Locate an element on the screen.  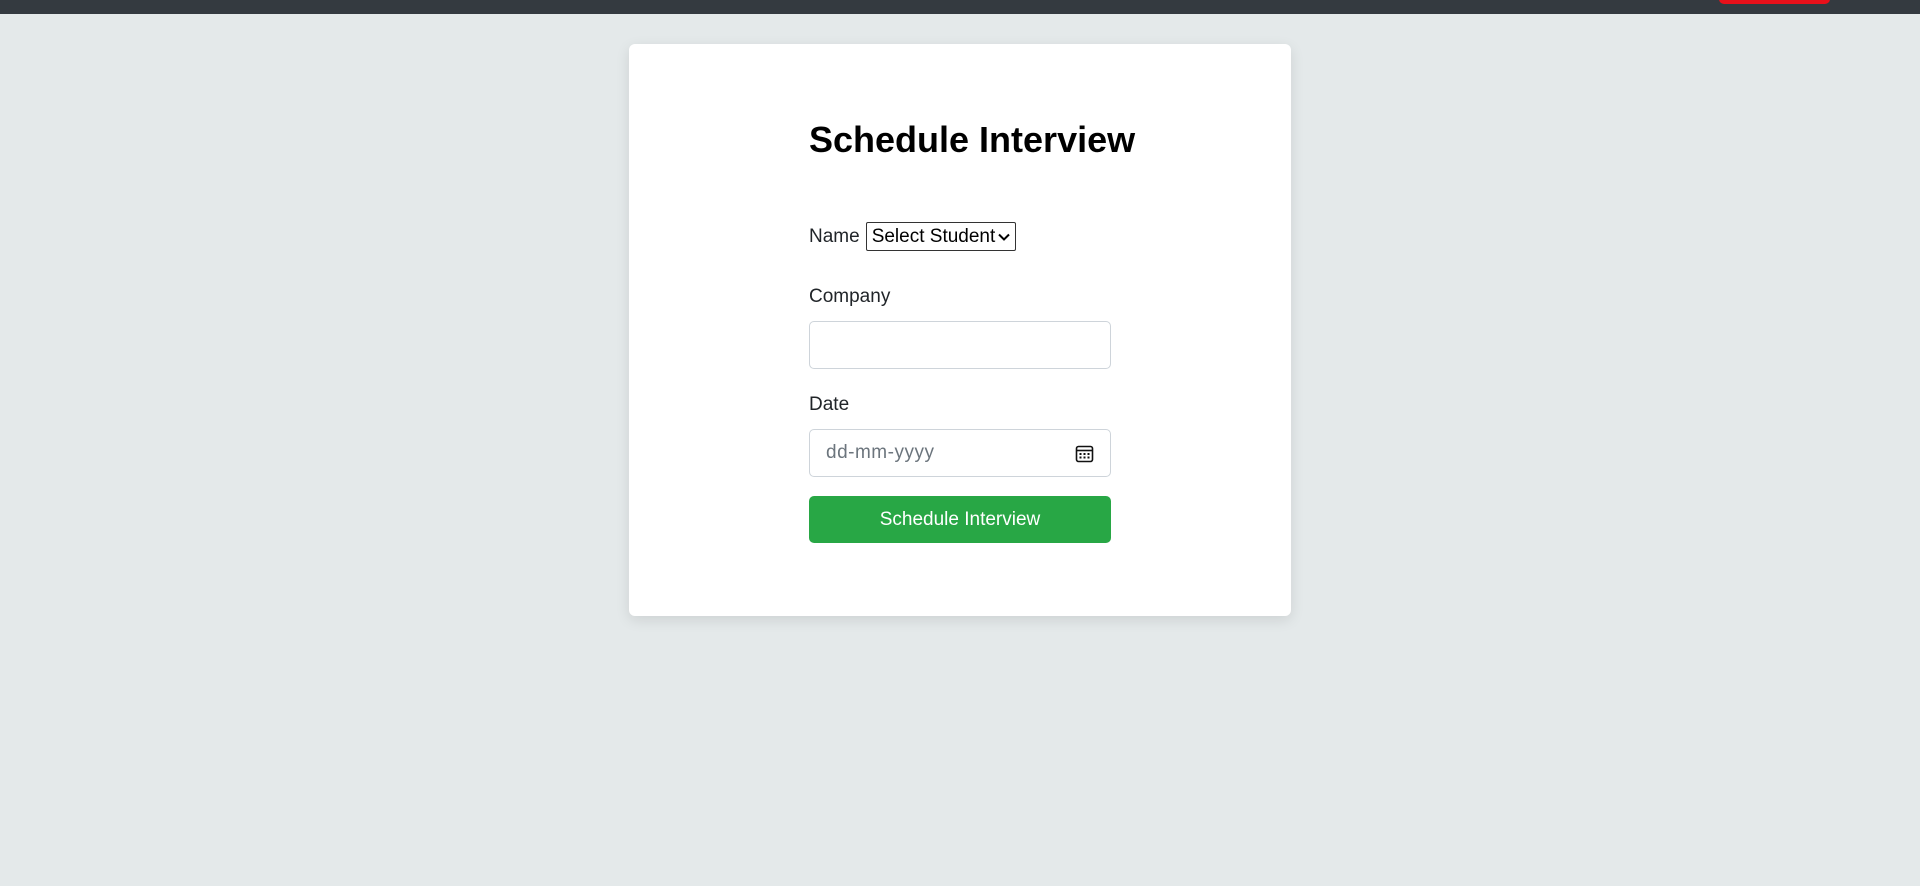
chevron-down-icon is located at coordinates (1004, 237).